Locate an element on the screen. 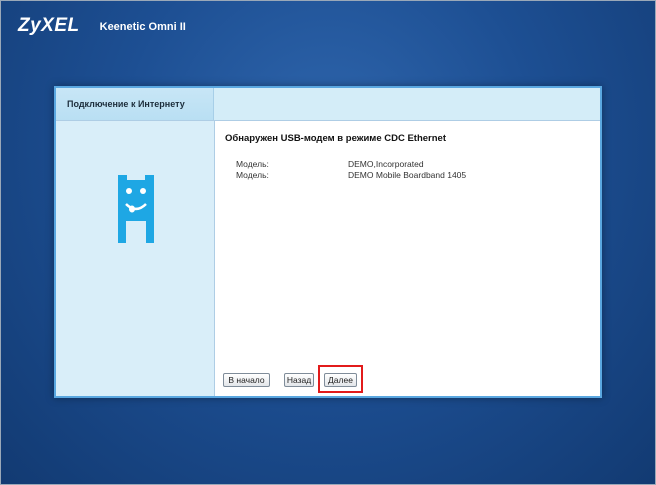  info-value: DEMO Mobile Boardband 1405 is located at coordinates (407, 175).